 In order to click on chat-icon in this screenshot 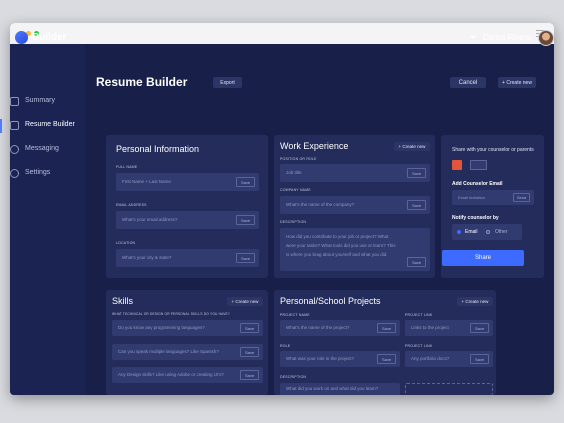, I will do `click(14, 149)`.